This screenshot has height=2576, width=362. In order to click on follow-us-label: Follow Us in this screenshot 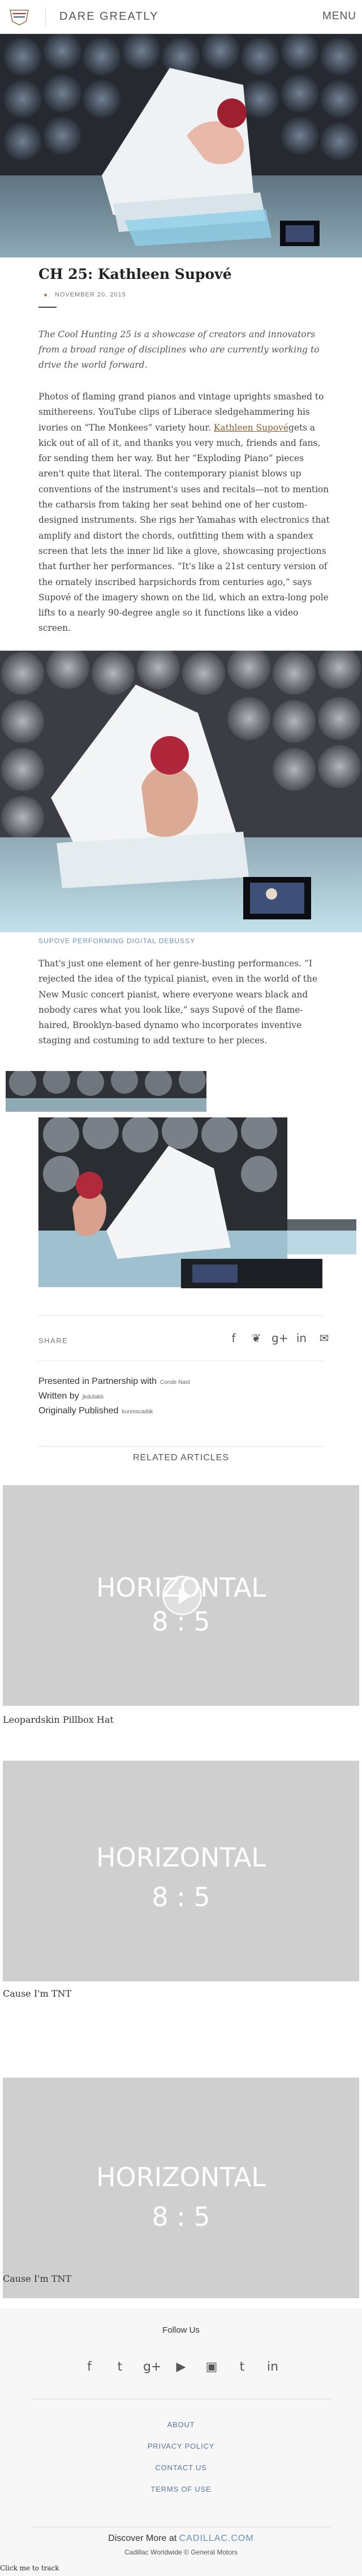, I will do `click(181, 2330)`.